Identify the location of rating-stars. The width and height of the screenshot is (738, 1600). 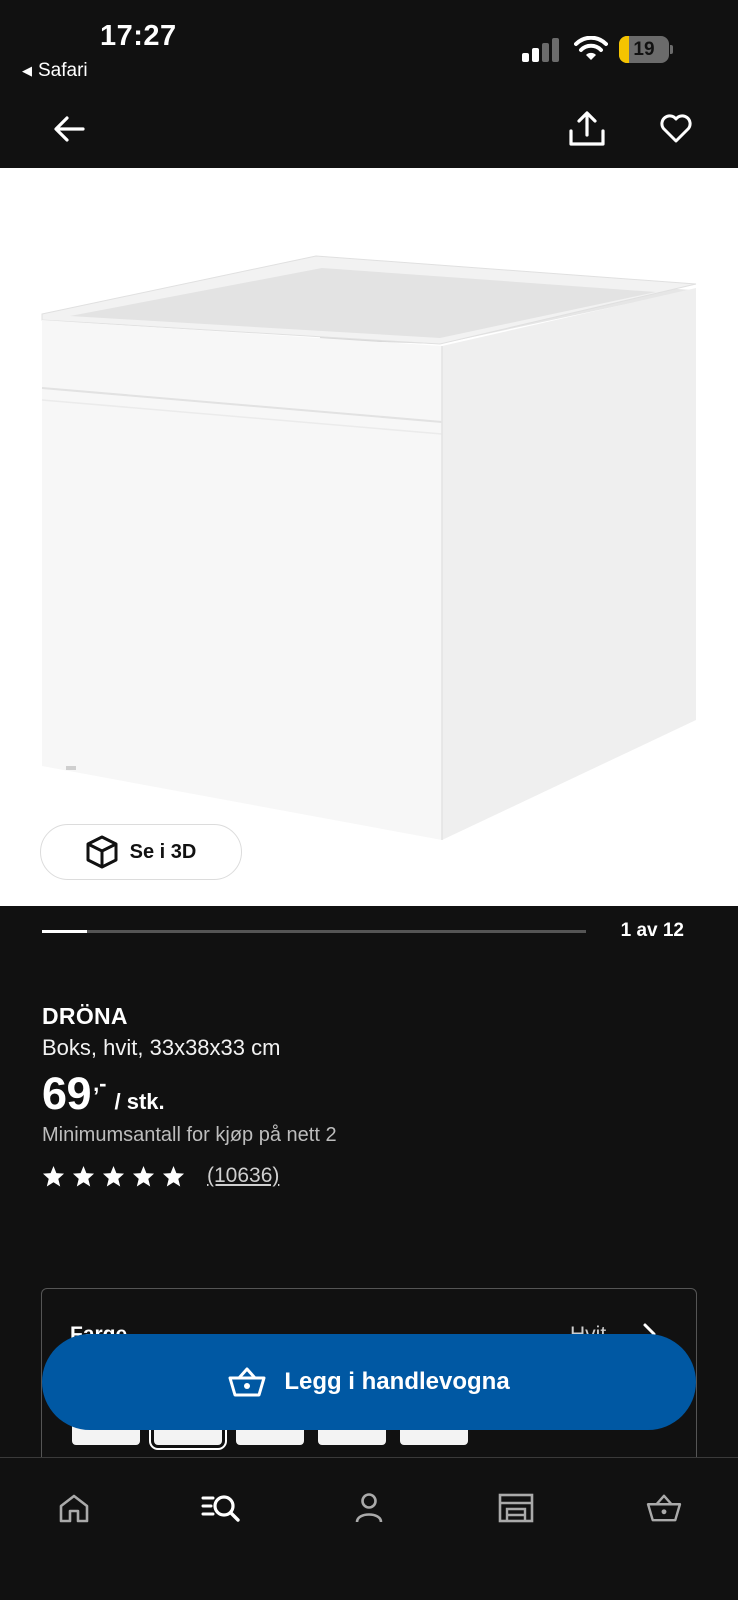
(113, 1176).